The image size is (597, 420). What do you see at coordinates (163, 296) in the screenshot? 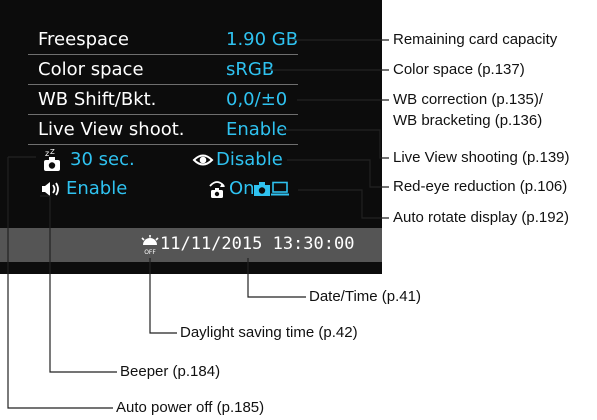
I see `leader-daylight-saving` at bounding box center [163, 296].